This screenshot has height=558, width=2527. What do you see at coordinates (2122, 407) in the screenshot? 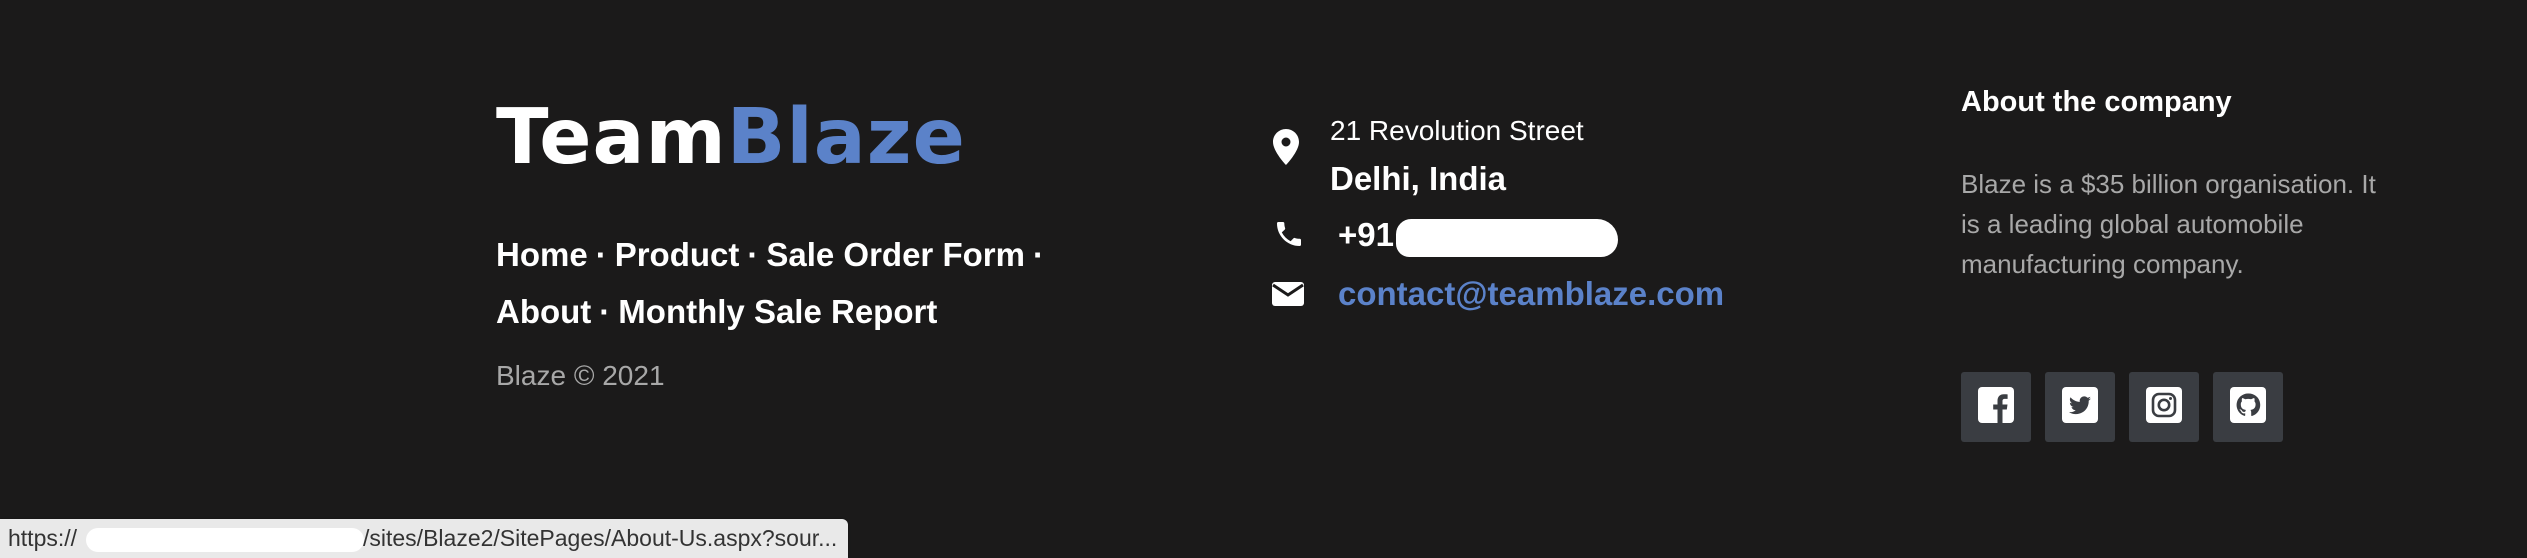
I see `social-links` at bounding box center [2122, 407].